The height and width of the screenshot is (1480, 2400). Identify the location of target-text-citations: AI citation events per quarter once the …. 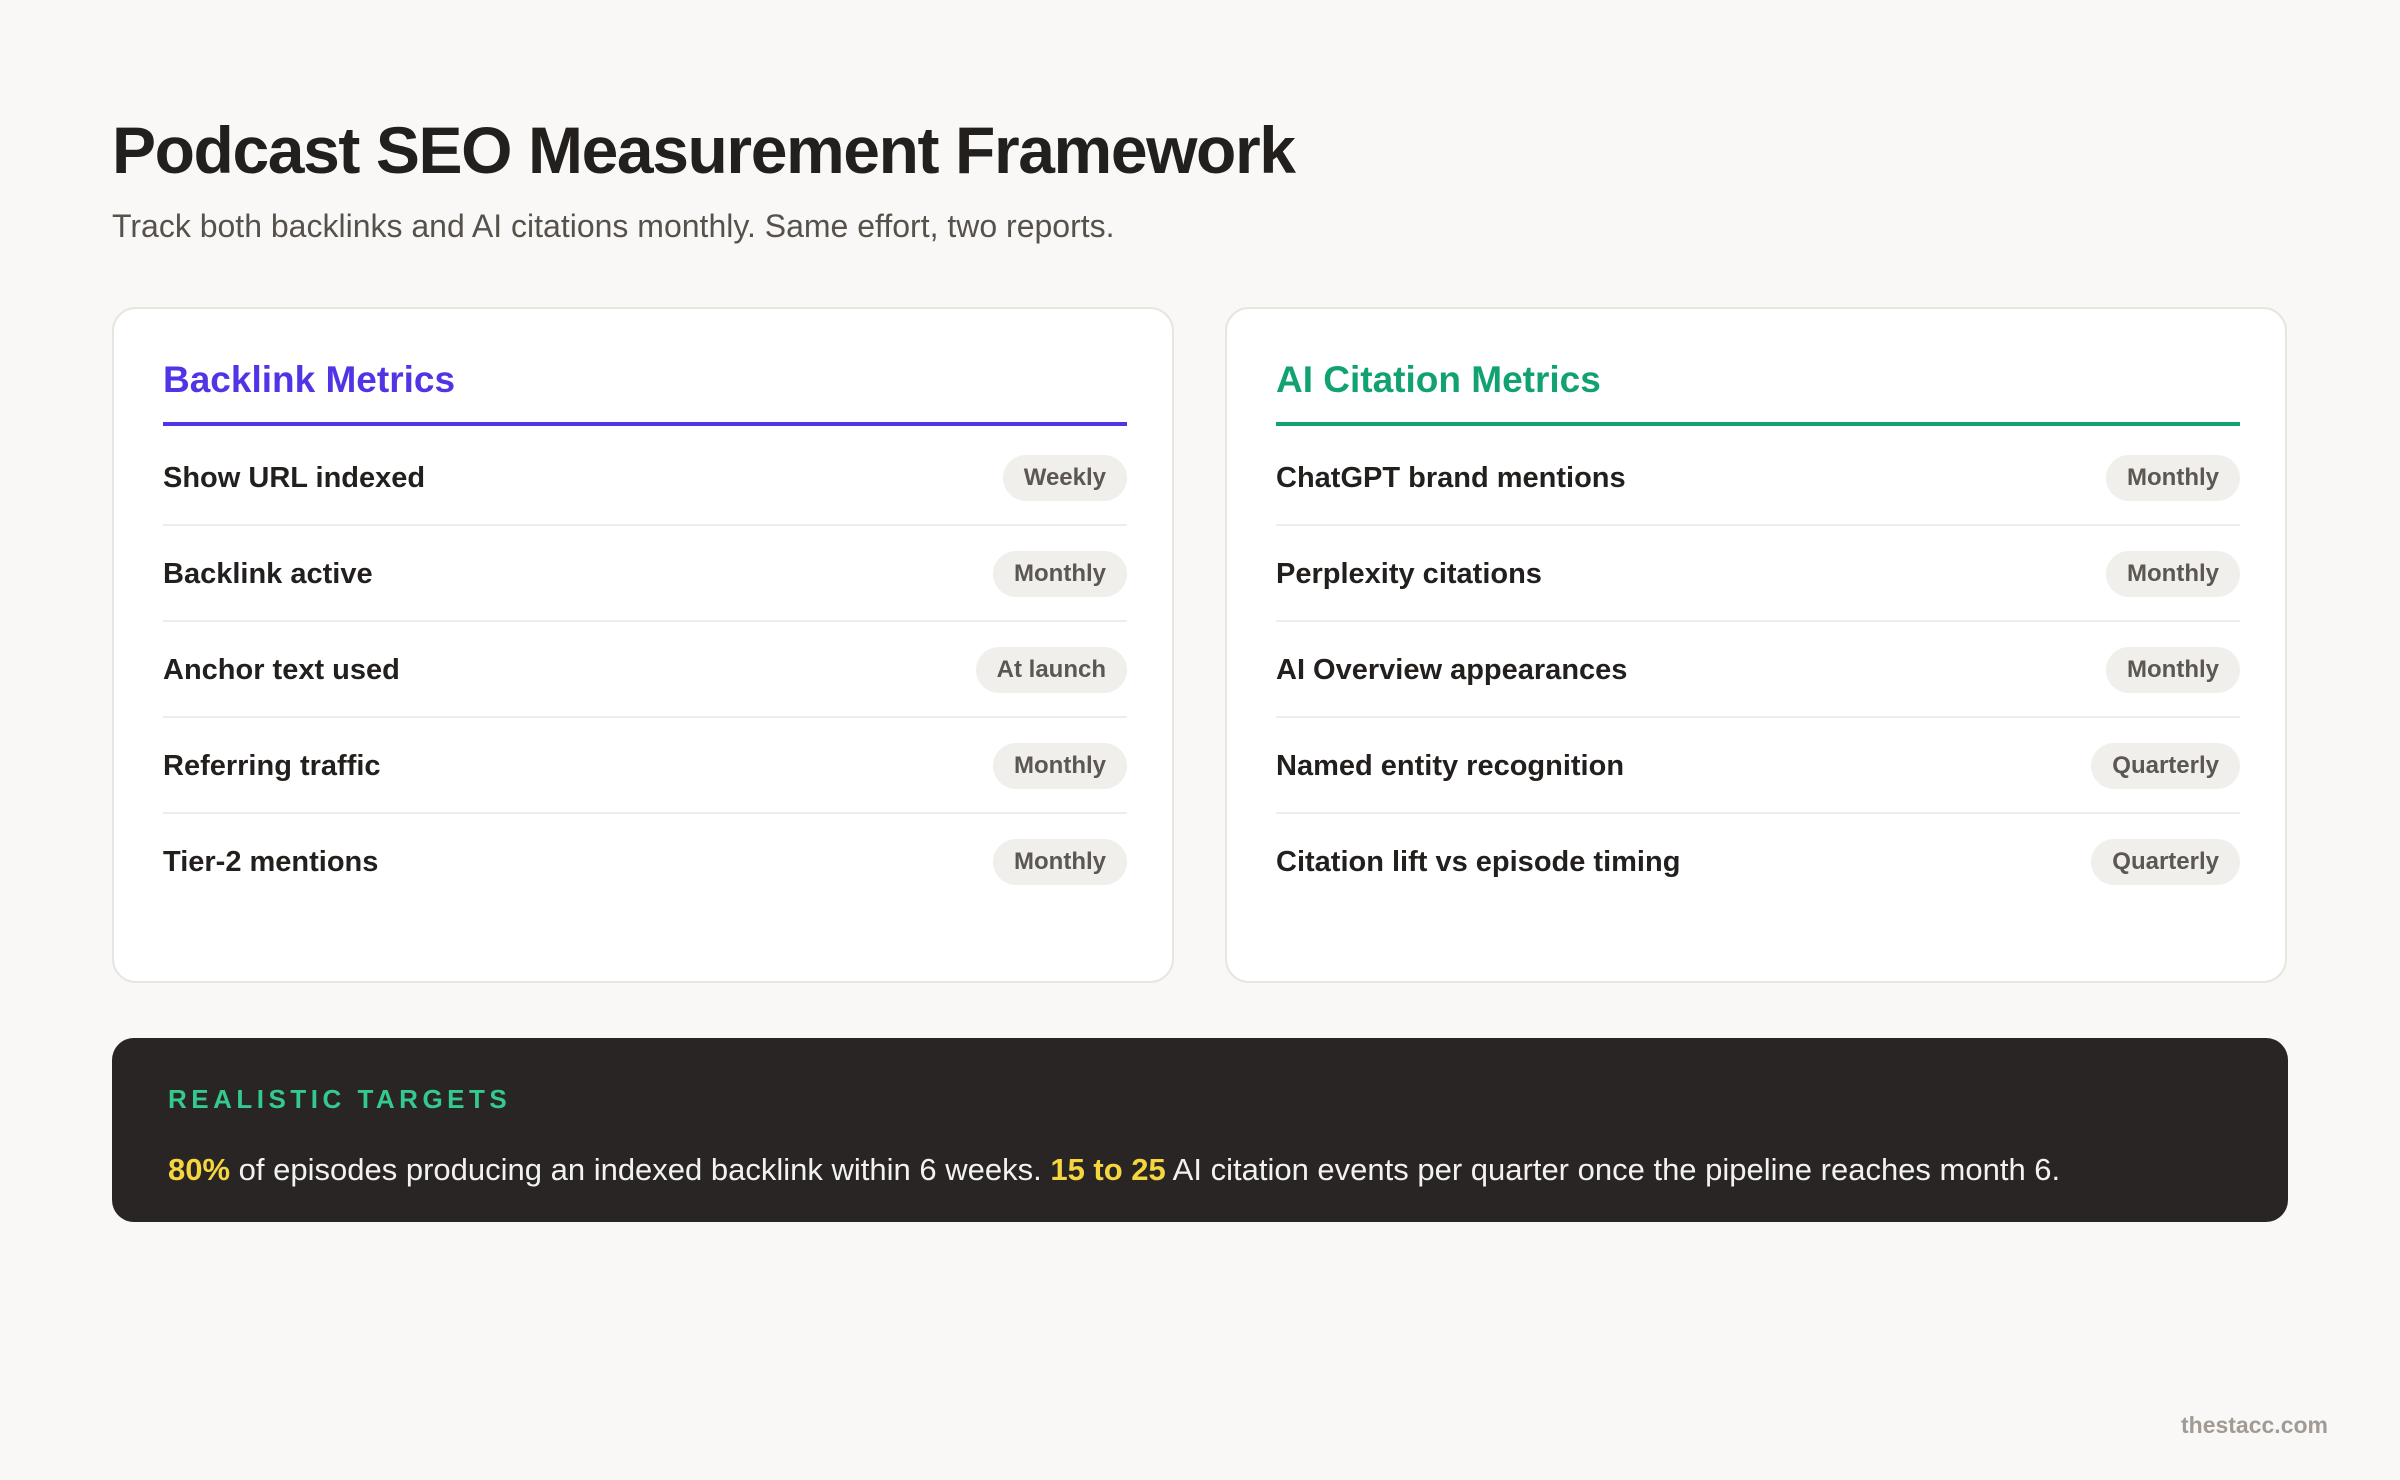
(1613, 1169).